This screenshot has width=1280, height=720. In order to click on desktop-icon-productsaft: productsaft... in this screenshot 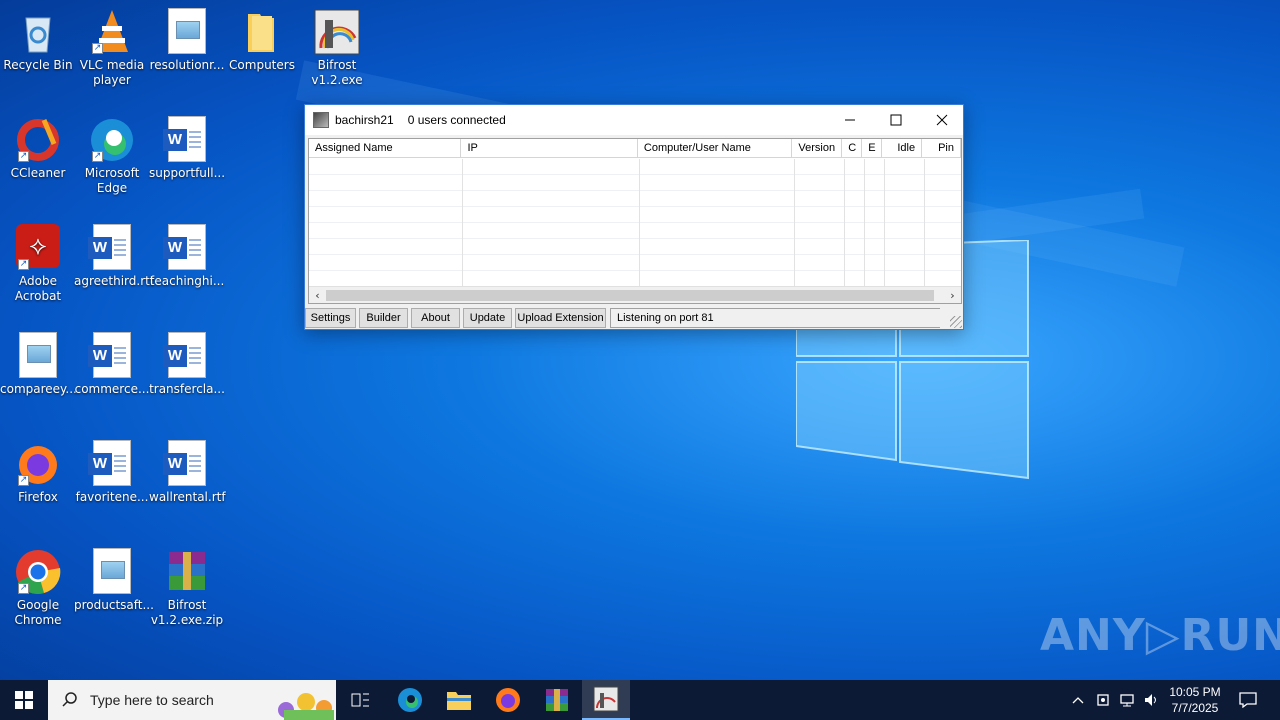, I will do `click(114, 580)`.